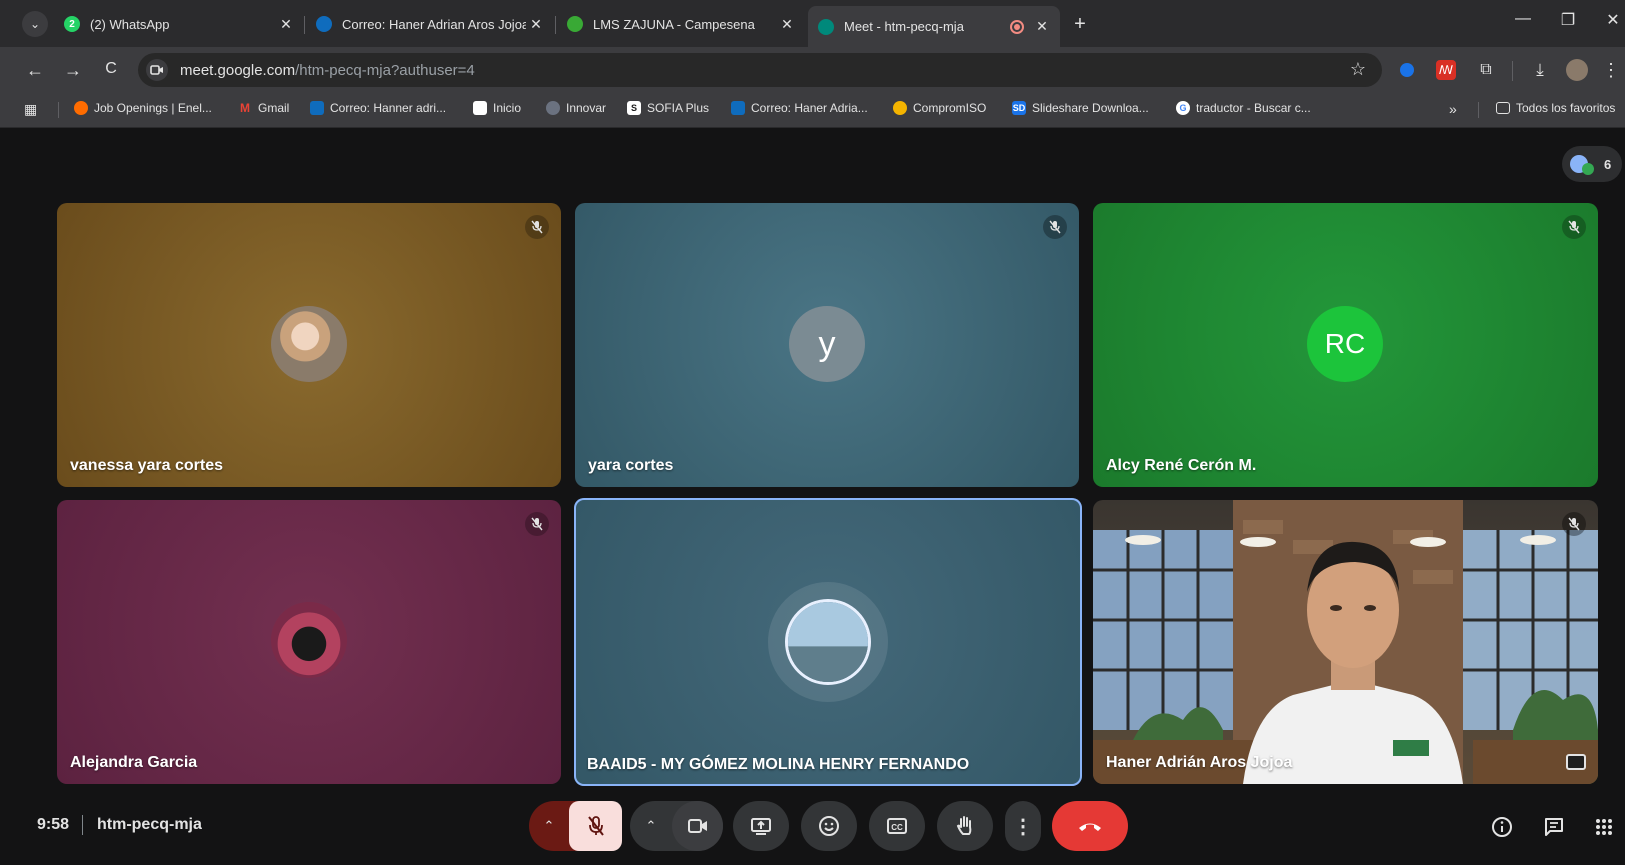 This screenshot has height=865, width=1625. Describe the element at coordinates (697, 826) in the screenshot. I see `camera-toggle-button` at that location.